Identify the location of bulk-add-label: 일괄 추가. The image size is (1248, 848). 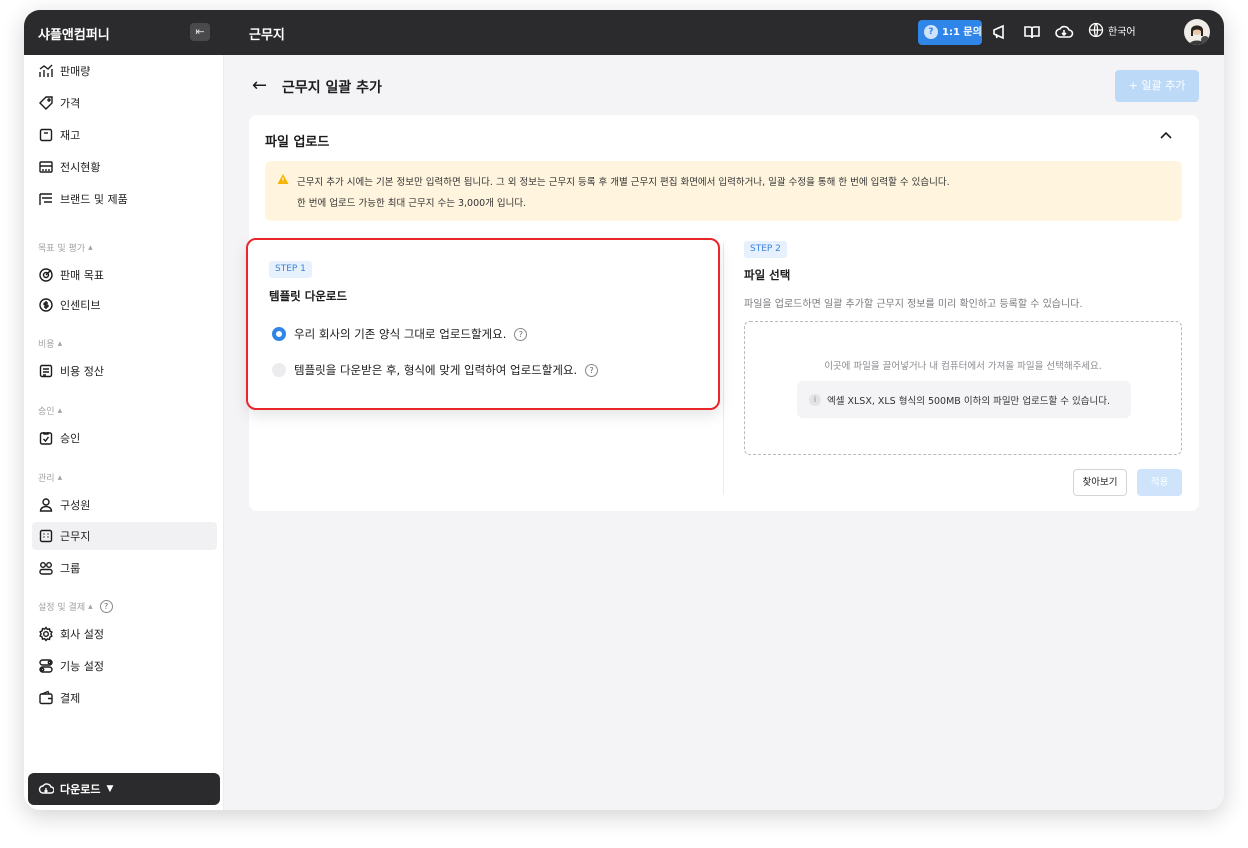
(1163, 85).